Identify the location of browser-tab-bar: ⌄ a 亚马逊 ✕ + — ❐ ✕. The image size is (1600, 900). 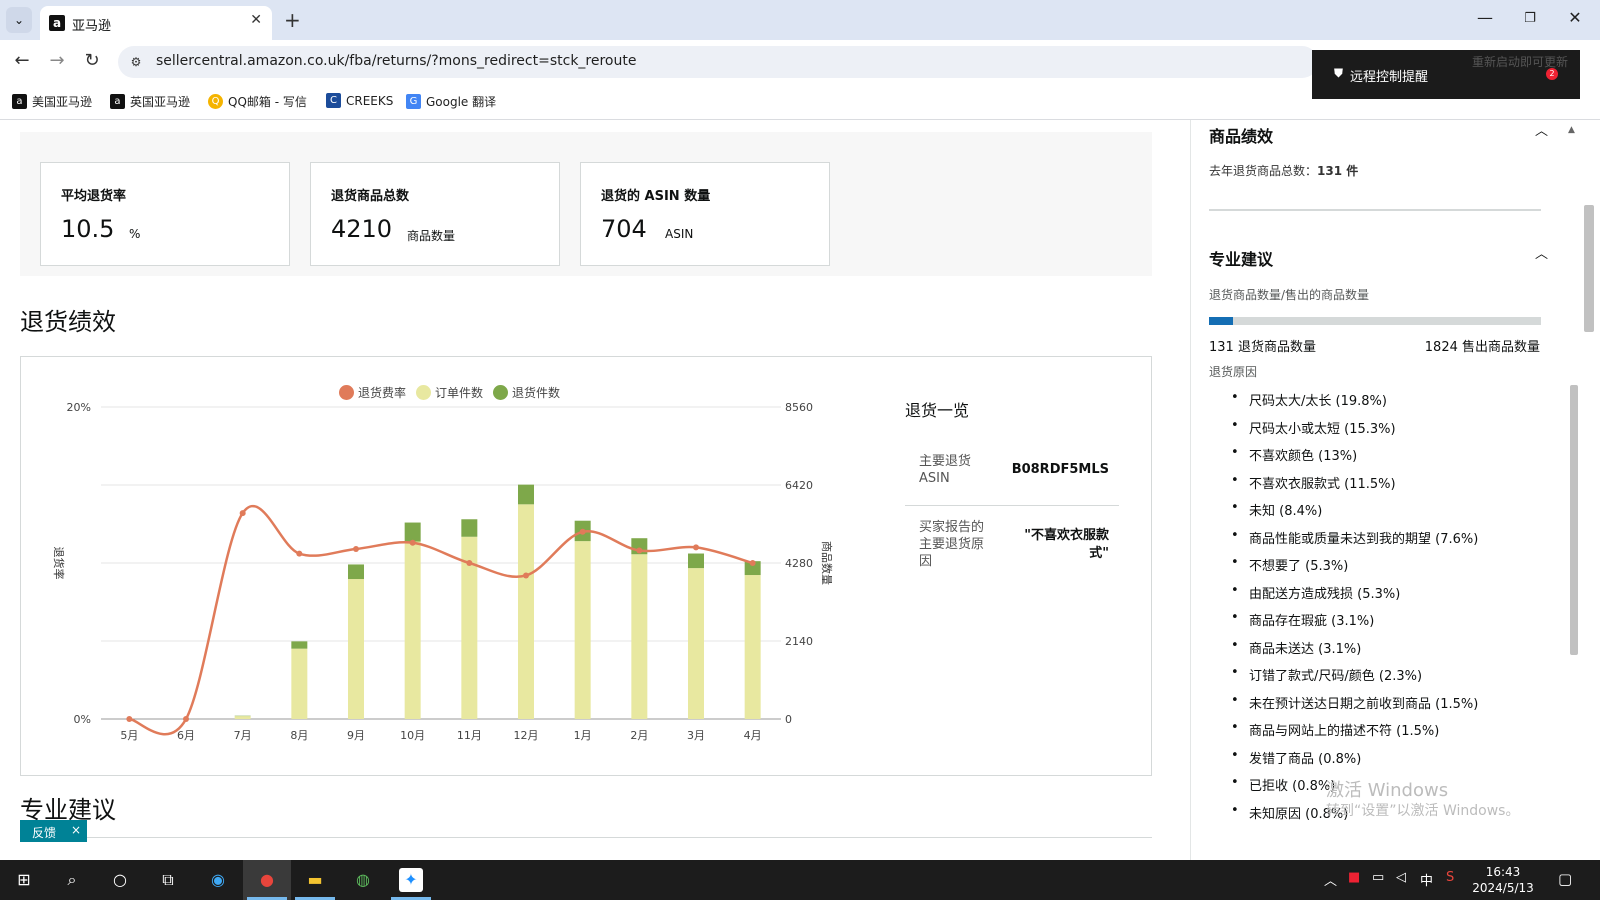
(800, 20).